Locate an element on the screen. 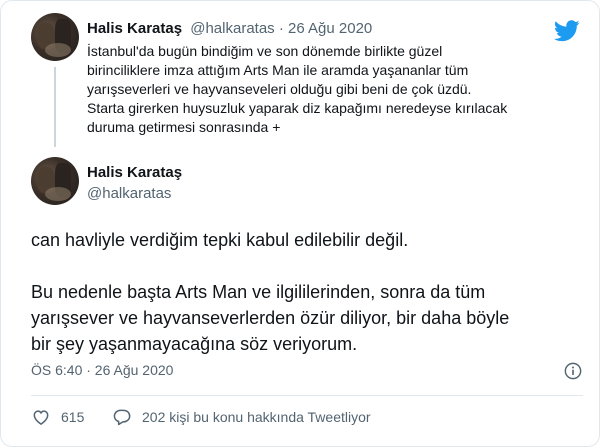  thread-connector-line is located at coordinates (55, 107).